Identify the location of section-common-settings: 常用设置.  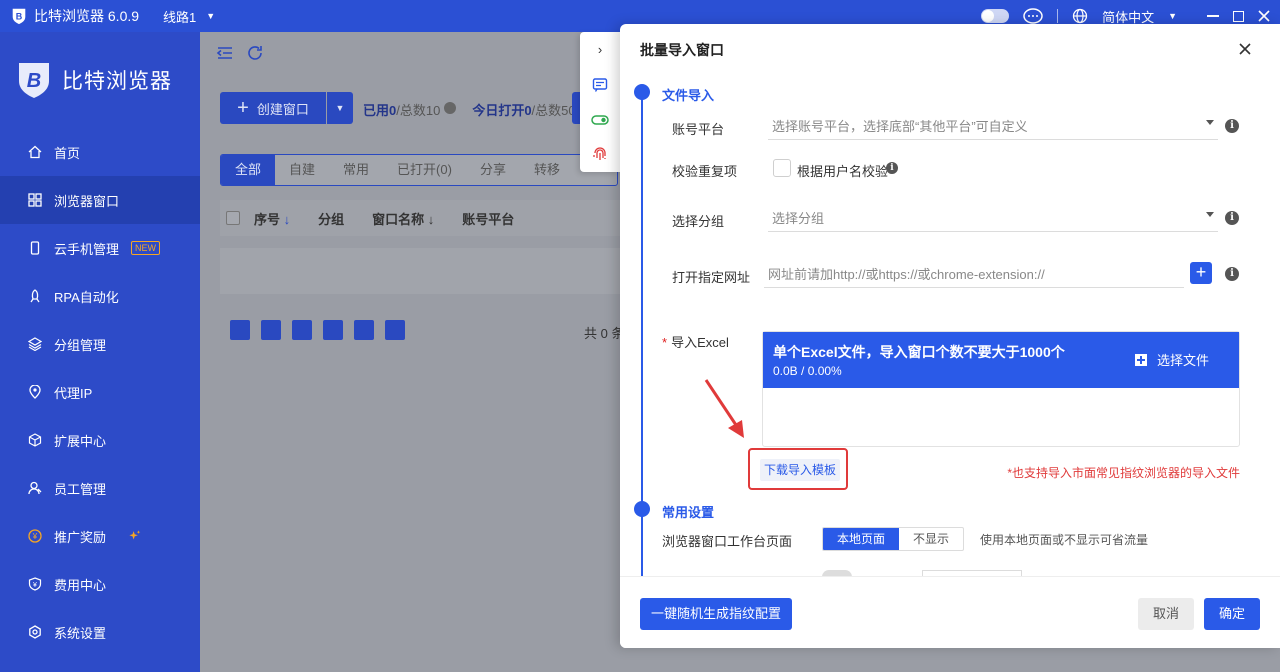
(688, 512).